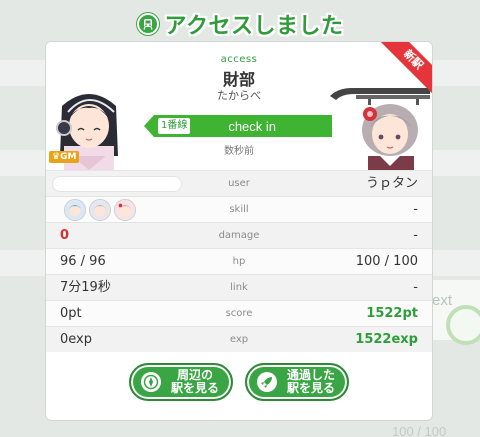 This screenshot has height=437, width=480. What do you see at coordinates (267, 382) in the screenshot?
I see `rocket-icon` at bounding box center [267, 382].